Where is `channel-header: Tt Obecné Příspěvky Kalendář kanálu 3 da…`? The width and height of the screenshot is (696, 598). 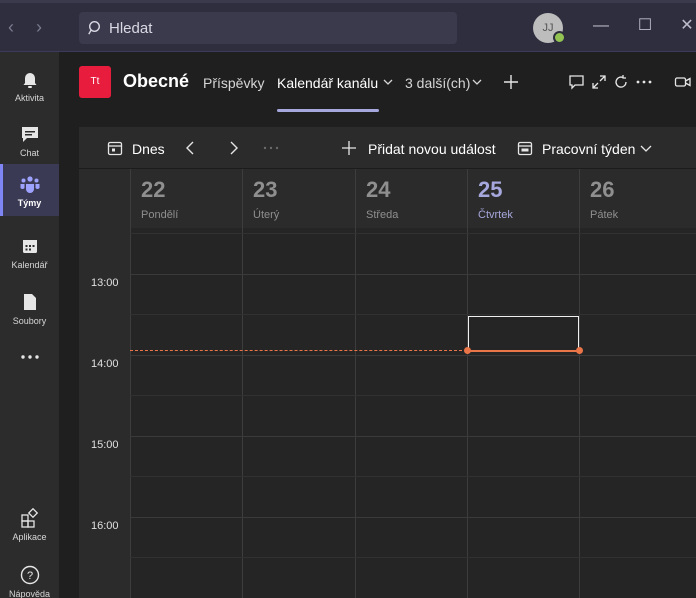 channel-header: Tt Obecné Příspěvky Kalendář kanálu 3 da… is located at coordinates (377, 82).